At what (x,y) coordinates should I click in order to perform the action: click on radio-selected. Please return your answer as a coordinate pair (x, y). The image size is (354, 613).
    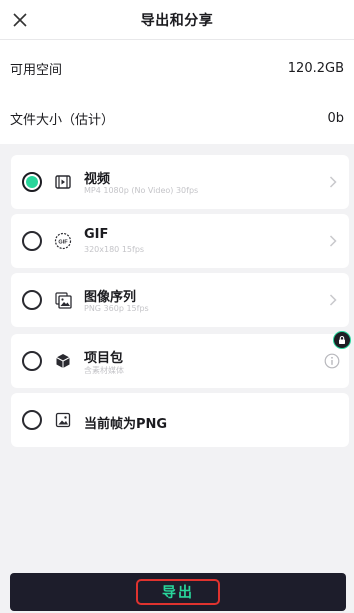
    Looking at the image, I should click on (32, 182).